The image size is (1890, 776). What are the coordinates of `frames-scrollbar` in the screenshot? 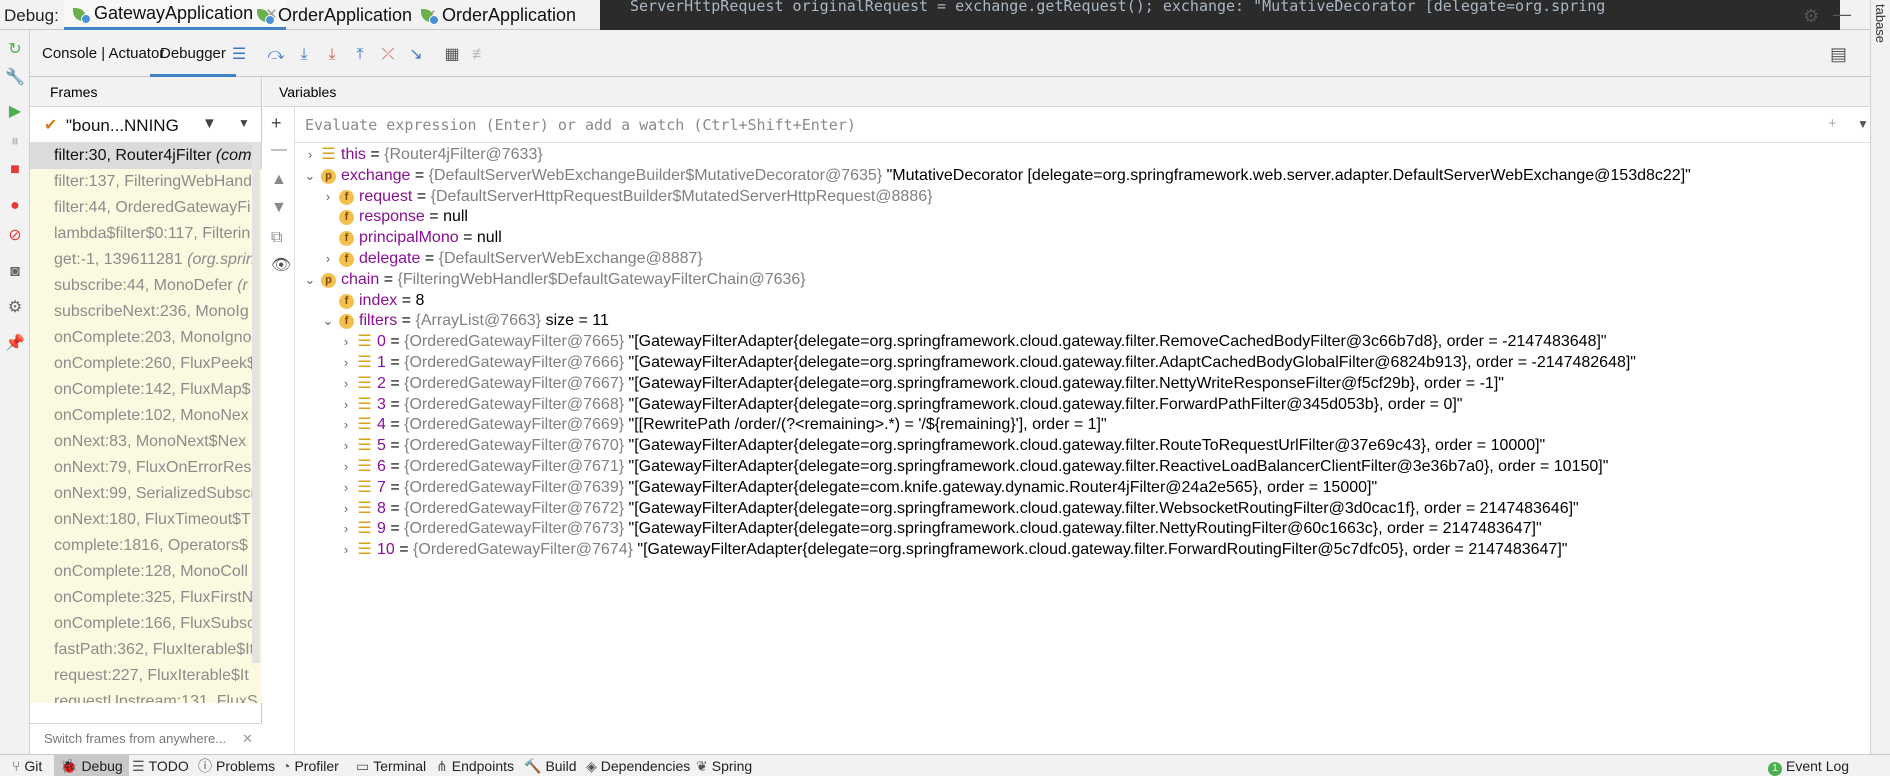 It's located at (256, 403).